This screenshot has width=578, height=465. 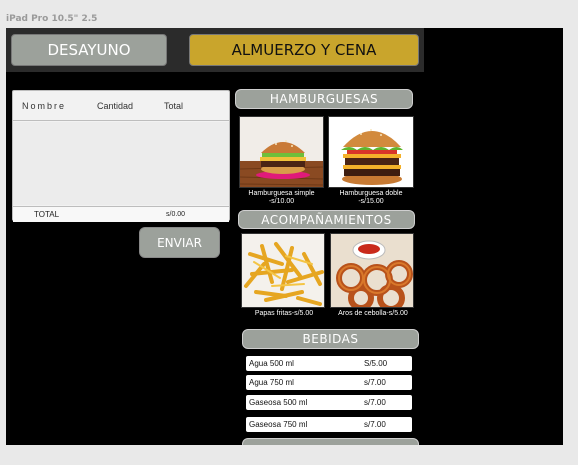 I want to click on order-total-row: TOTAL s/0.00, so click(x=121, y=214).